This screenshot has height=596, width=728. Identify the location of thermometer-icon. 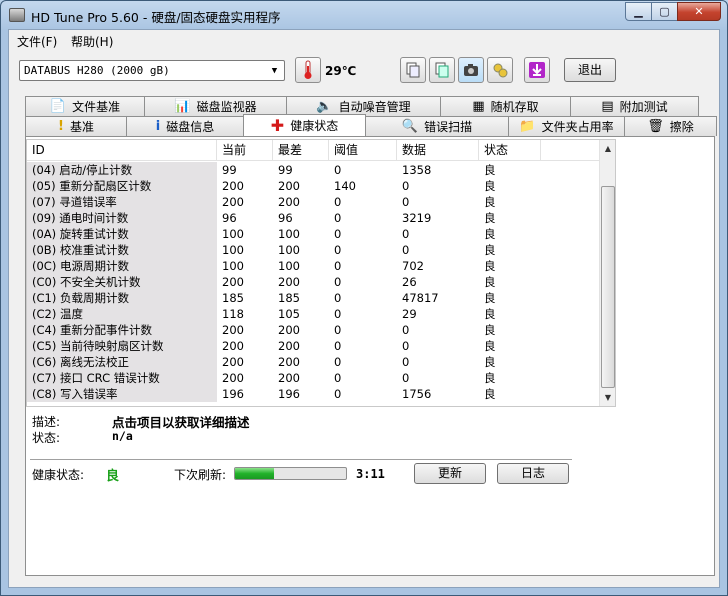
(308, 70).